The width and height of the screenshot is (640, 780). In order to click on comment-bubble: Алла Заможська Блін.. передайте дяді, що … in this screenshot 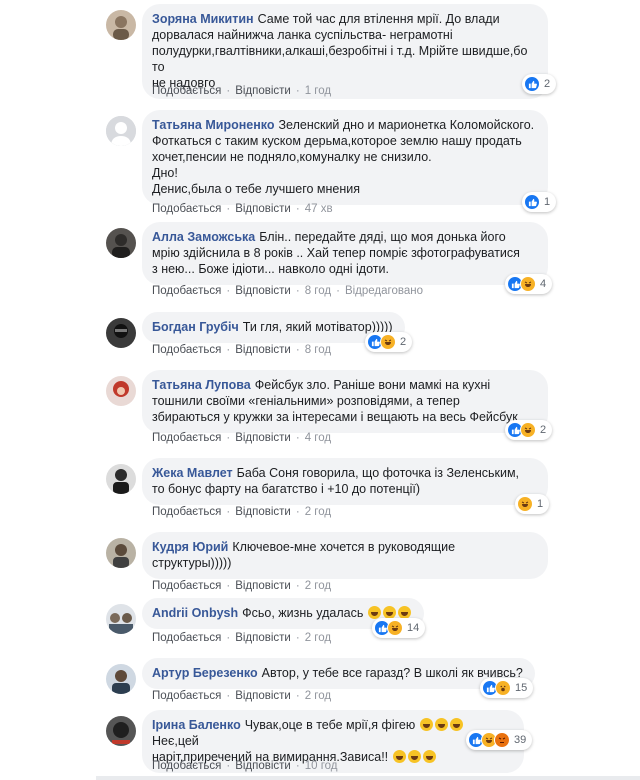, I will do `click(345, 253)`.